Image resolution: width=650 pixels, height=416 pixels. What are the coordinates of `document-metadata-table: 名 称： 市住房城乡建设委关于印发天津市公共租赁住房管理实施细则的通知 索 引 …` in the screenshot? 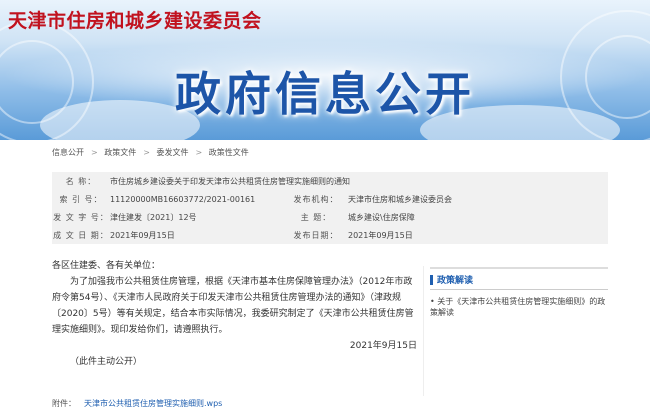 It's located at (330, 208).